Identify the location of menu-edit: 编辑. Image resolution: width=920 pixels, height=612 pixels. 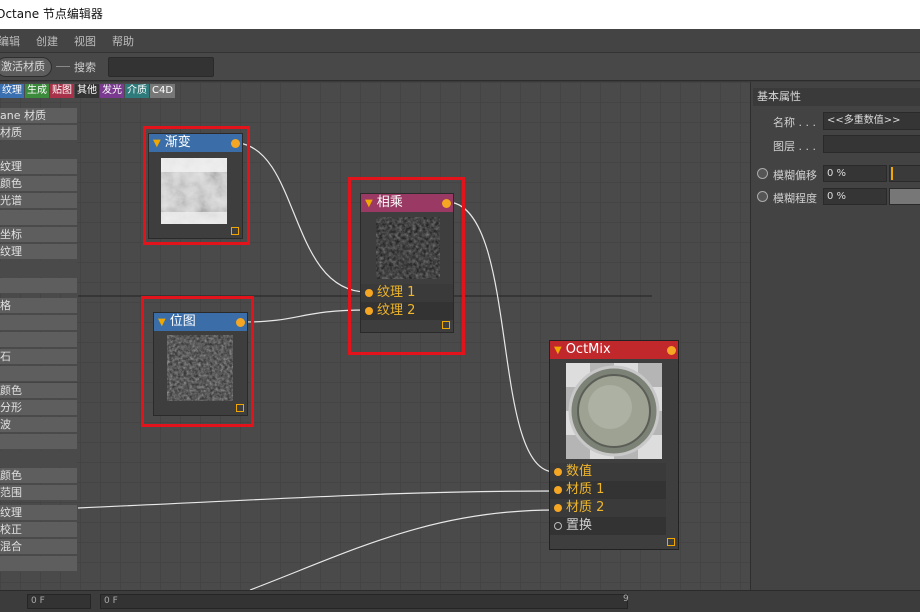
(10, 41).